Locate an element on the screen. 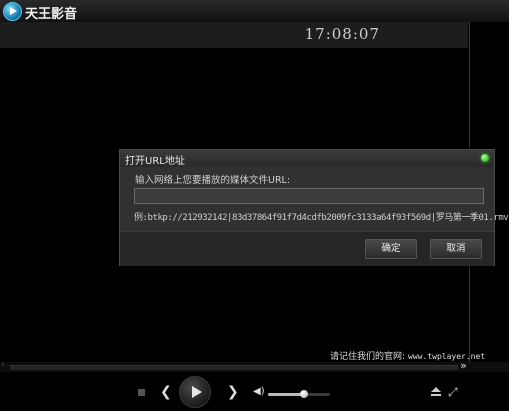 The height and width of the screenshot is (411, 509). app-title: 天王影音 is located at coordinates (51, 14).